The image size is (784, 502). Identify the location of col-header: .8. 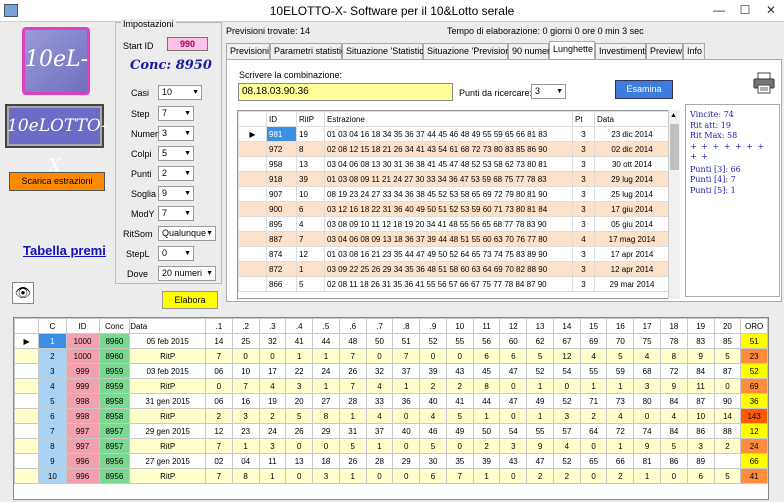
(406, 326).